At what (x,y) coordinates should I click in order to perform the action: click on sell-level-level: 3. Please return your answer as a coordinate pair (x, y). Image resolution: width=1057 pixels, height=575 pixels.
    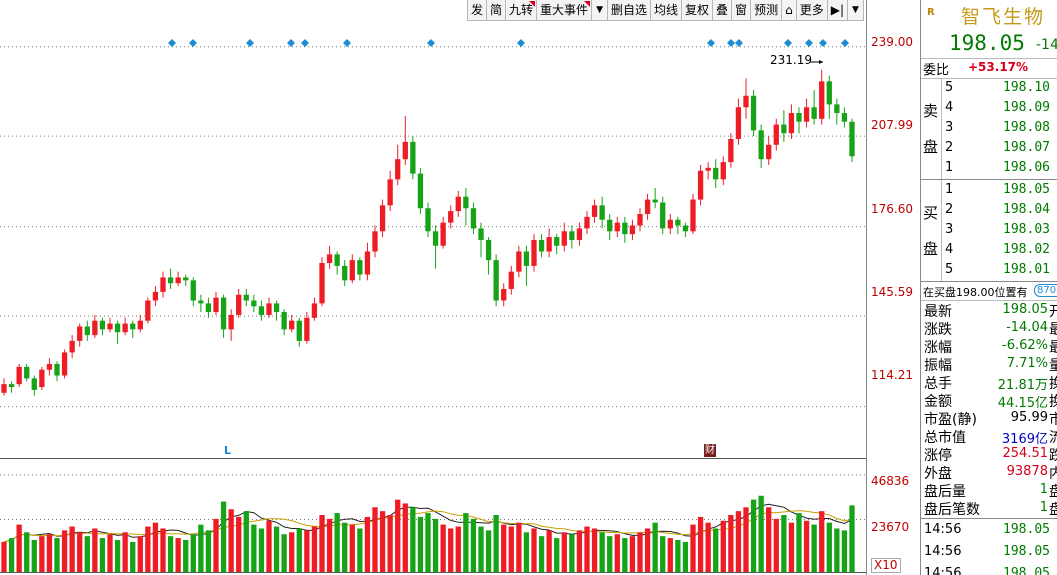
    Looking at the image, I should click on (949, 127).